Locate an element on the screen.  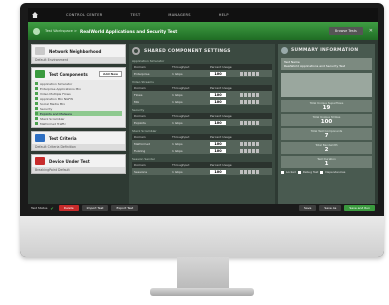
dependencies-label: Dependencies is located at coordinates (335, 172).